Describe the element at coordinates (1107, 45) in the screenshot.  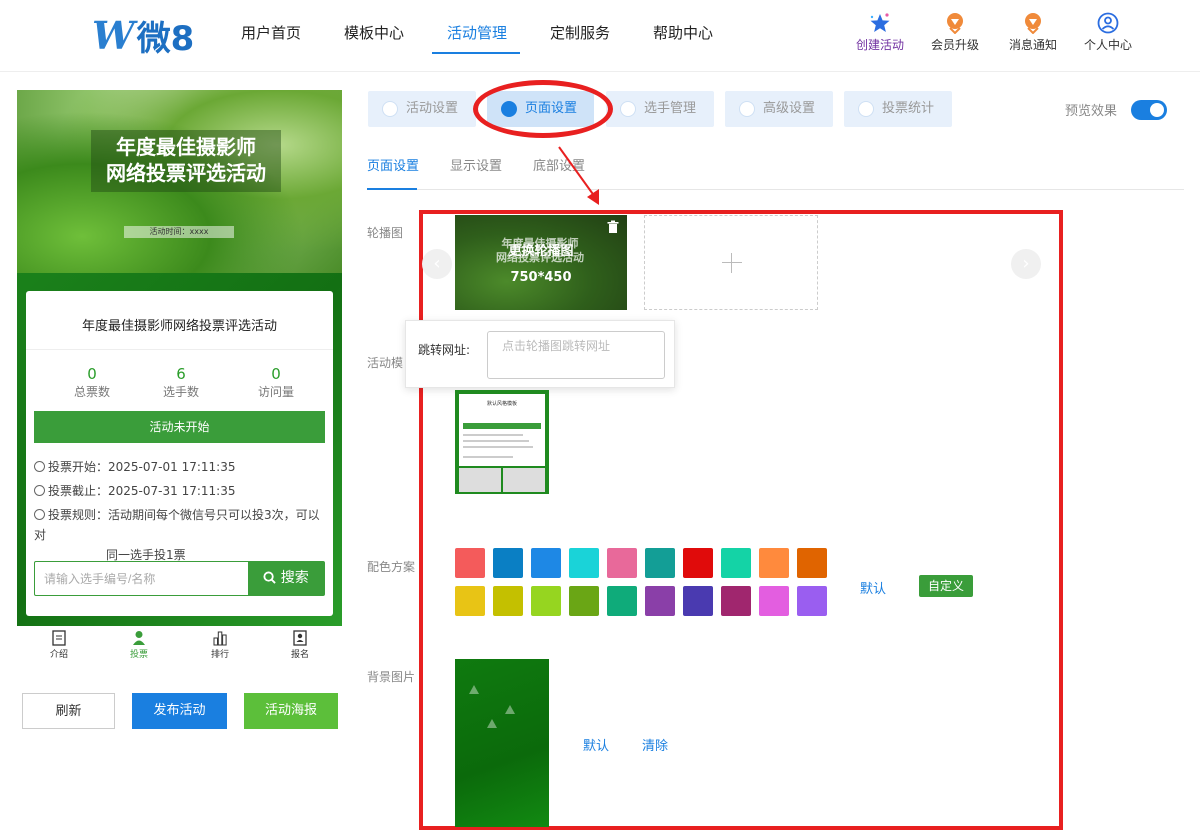
I see `personal-center-label: 个人中心` at that location.